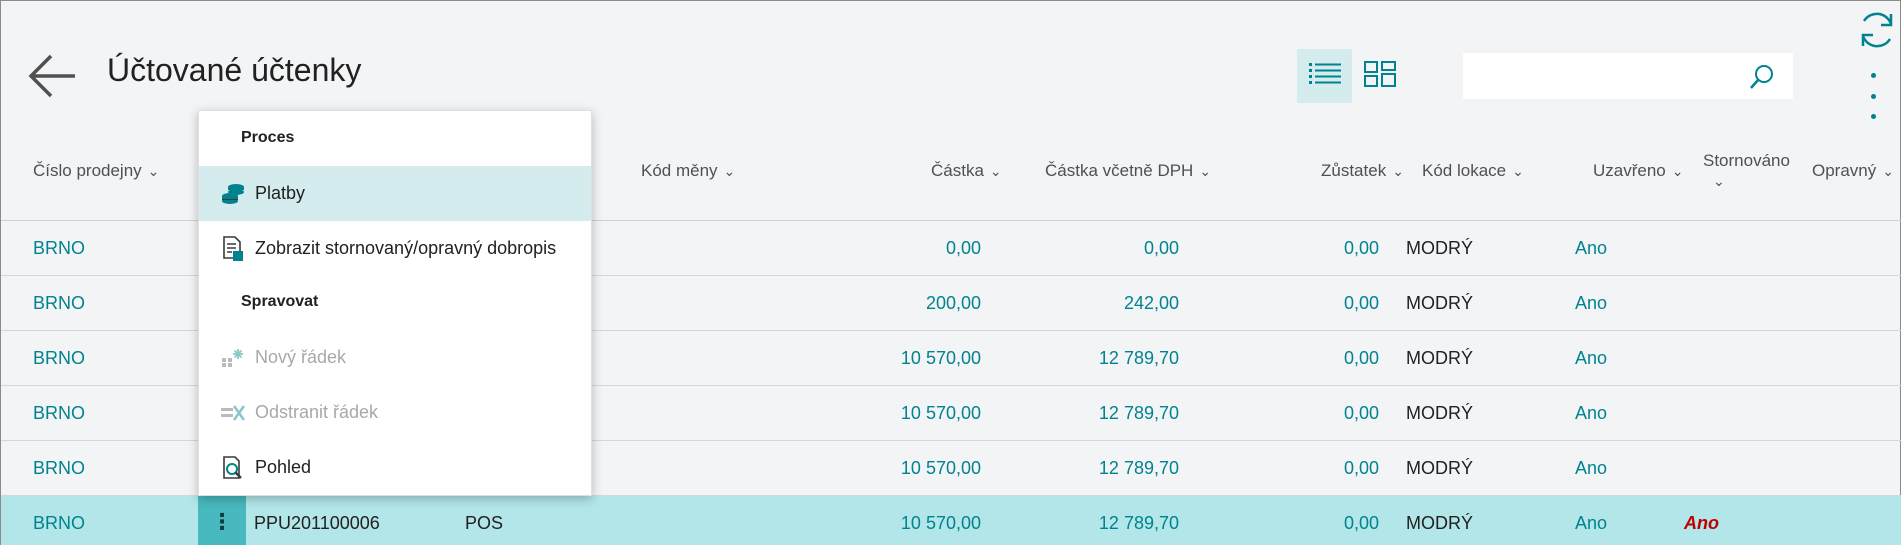 This screenshot has height=545, width=1901. What do you see at coordinates (233, 468) in the screenshot?
I see `view-document-icon` at bounding box center [233, 468].